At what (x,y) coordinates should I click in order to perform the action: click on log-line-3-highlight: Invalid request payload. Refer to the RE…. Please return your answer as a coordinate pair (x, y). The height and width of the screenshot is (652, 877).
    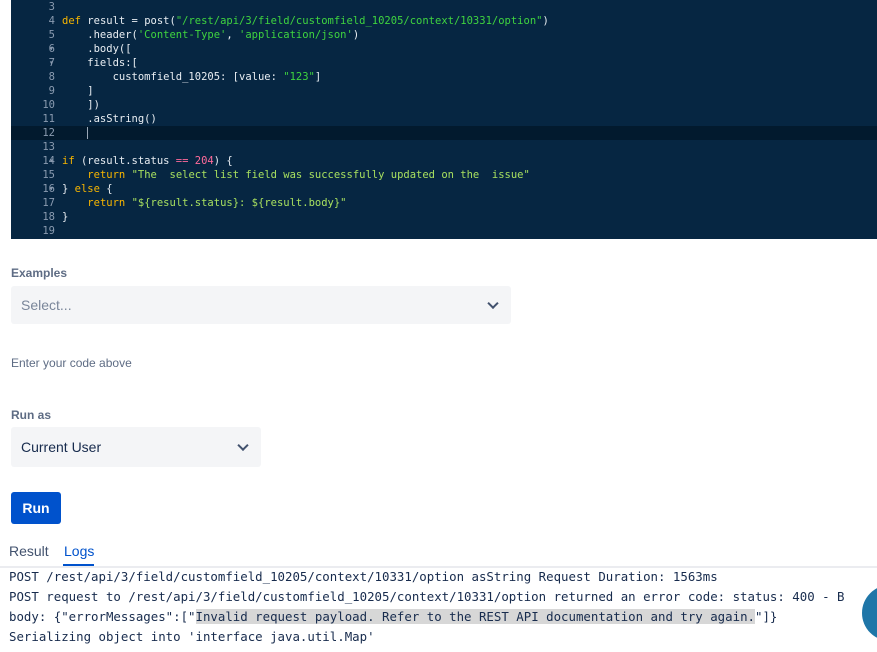
    Looking at the image, I should click on (475, 616).